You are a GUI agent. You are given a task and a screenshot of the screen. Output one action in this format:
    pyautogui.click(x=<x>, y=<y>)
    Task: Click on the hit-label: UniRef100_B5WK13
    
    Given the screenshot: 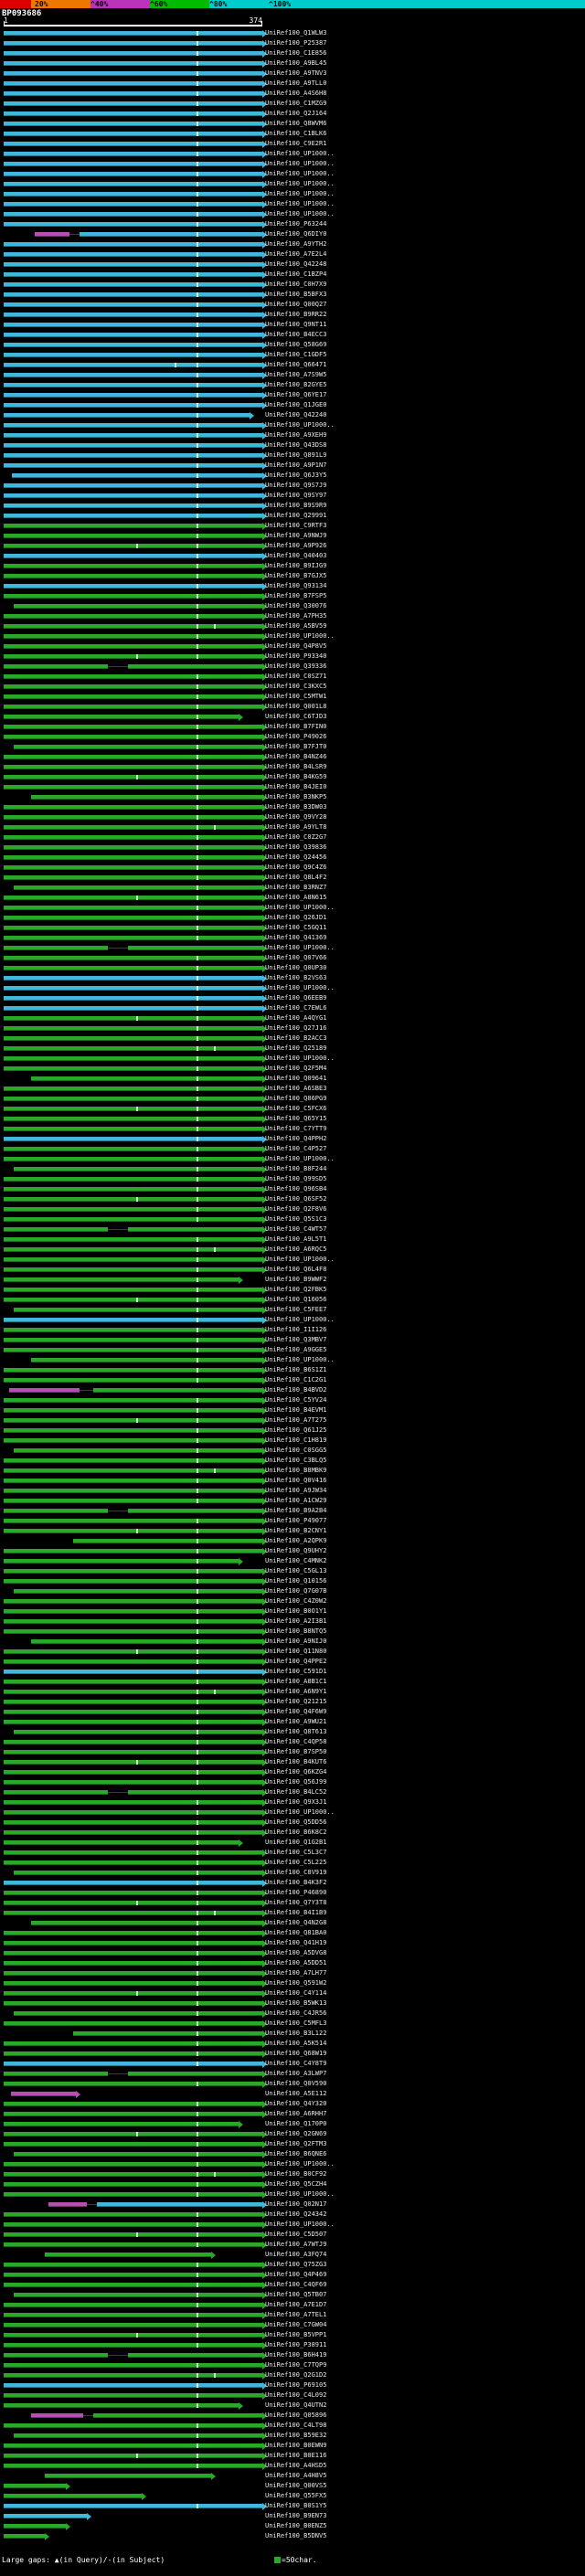 What is the action you would take?
    pyautogui.click(x=296, y=2003)
    